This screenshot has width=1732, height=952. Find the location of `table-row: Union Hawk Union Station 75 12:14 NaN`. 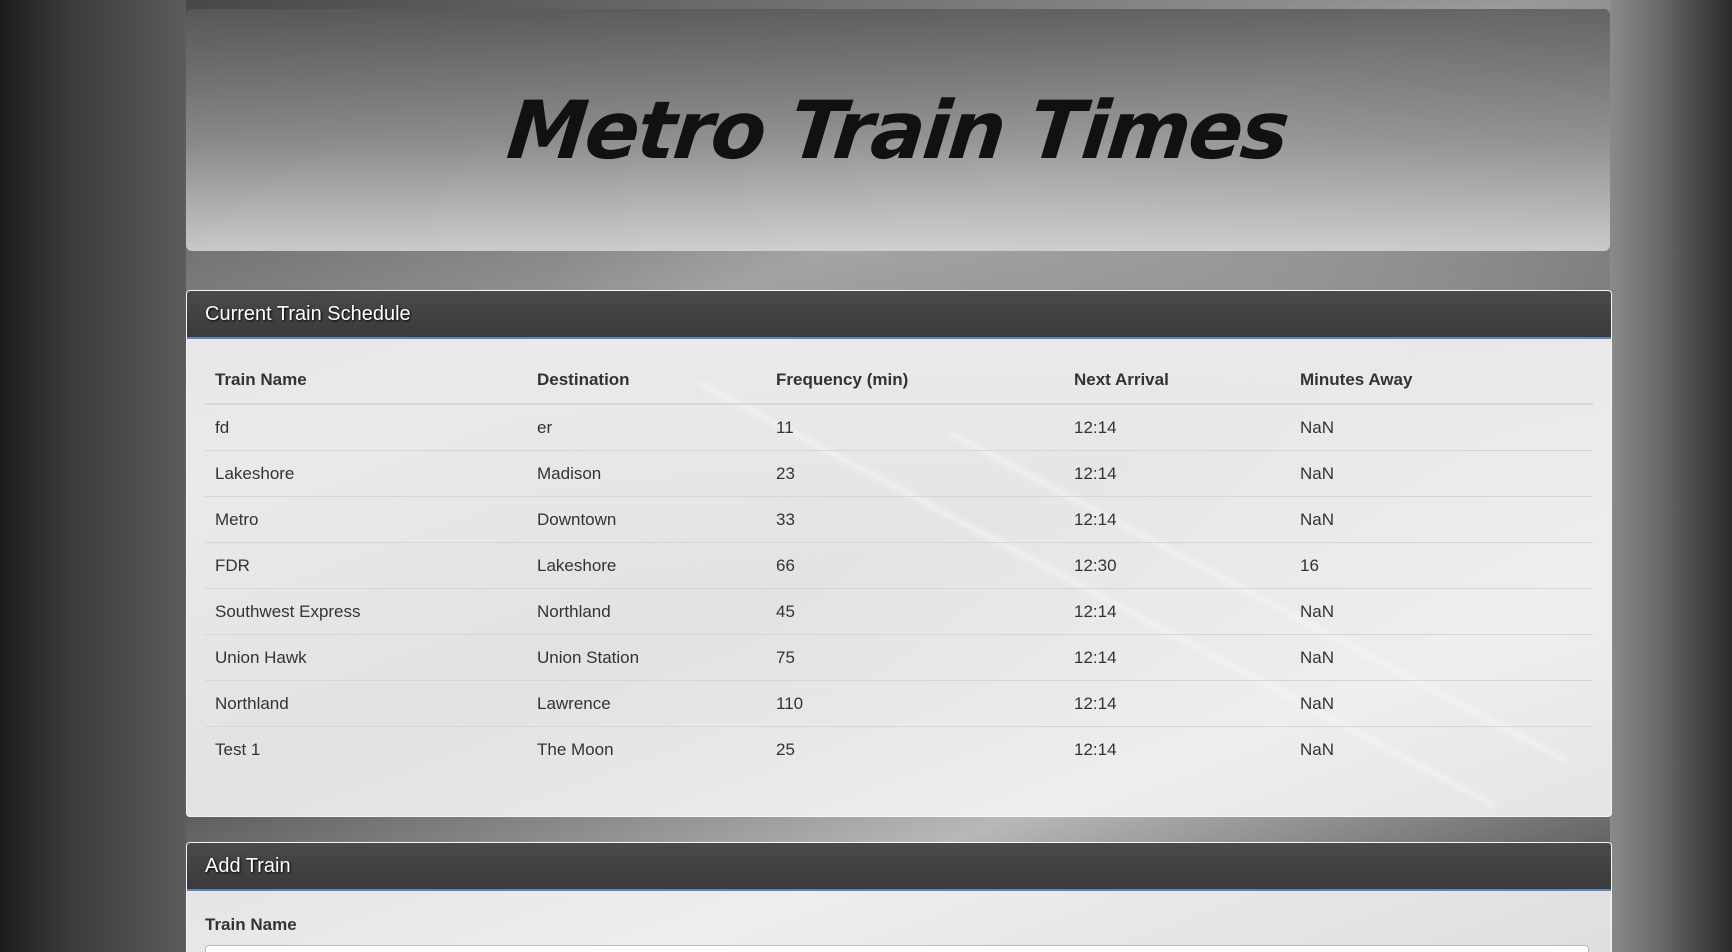

table-row: Union Hawk Union Station 75 12:14 NaN is located at coordinates (899, 657).